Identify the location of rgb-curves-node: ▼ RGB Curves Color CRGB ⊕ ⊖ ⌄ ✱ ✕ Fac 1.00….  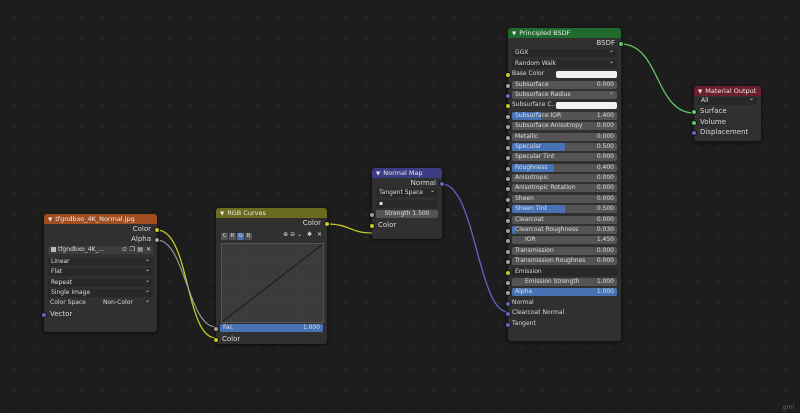
(271, 276).